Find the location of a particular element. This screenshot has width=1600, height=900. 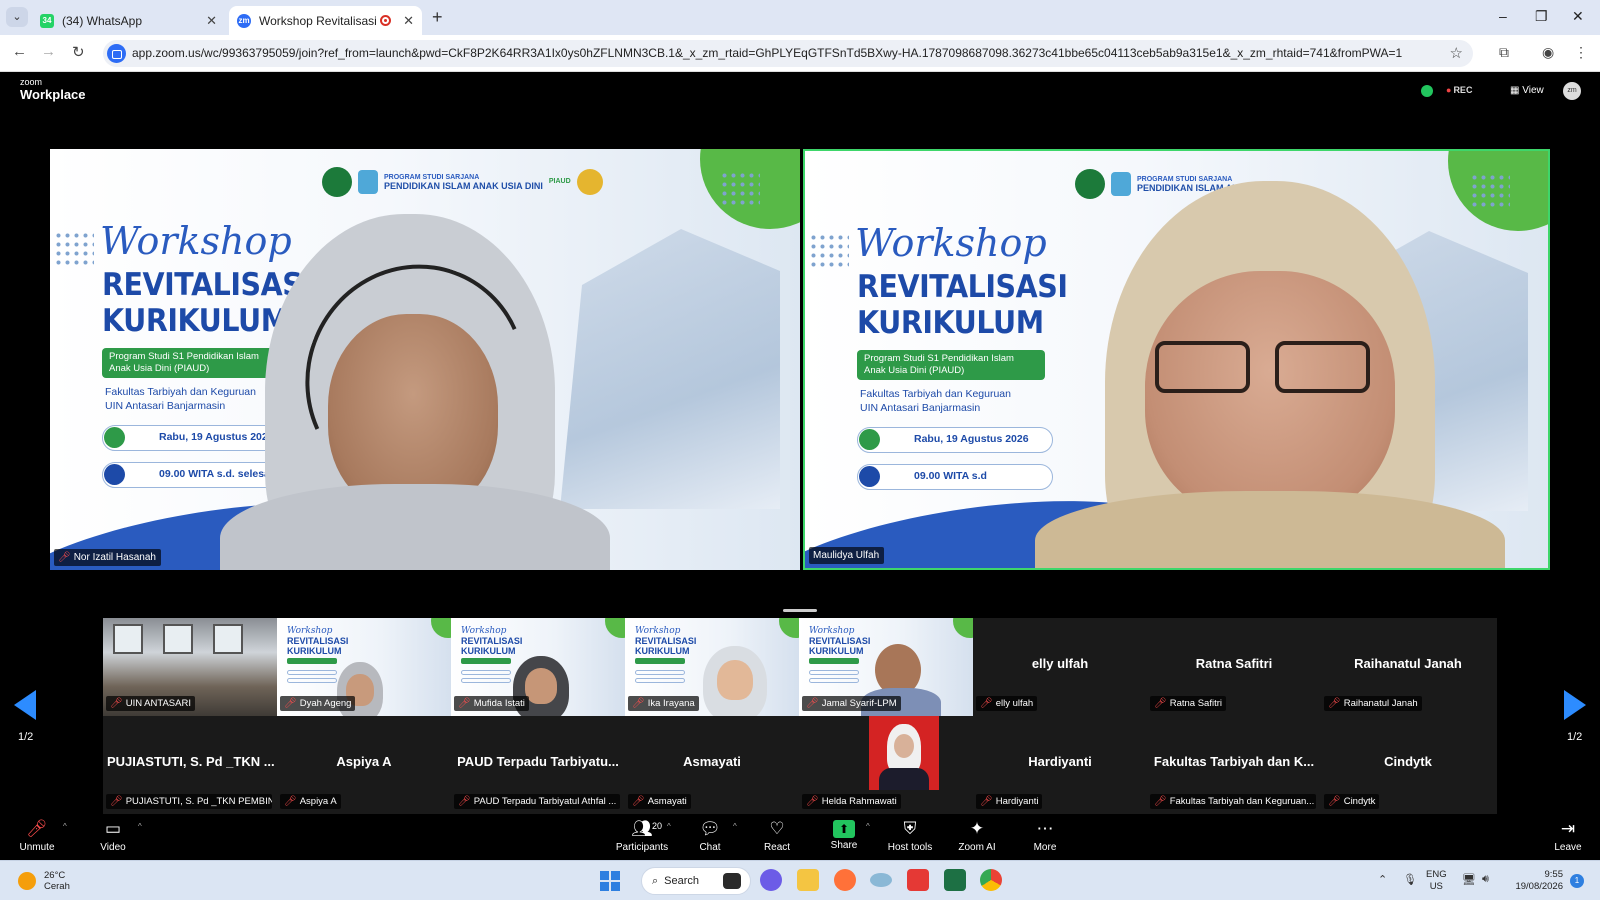

participant-display-name: Asmayati is located at coordinates (712, 761).